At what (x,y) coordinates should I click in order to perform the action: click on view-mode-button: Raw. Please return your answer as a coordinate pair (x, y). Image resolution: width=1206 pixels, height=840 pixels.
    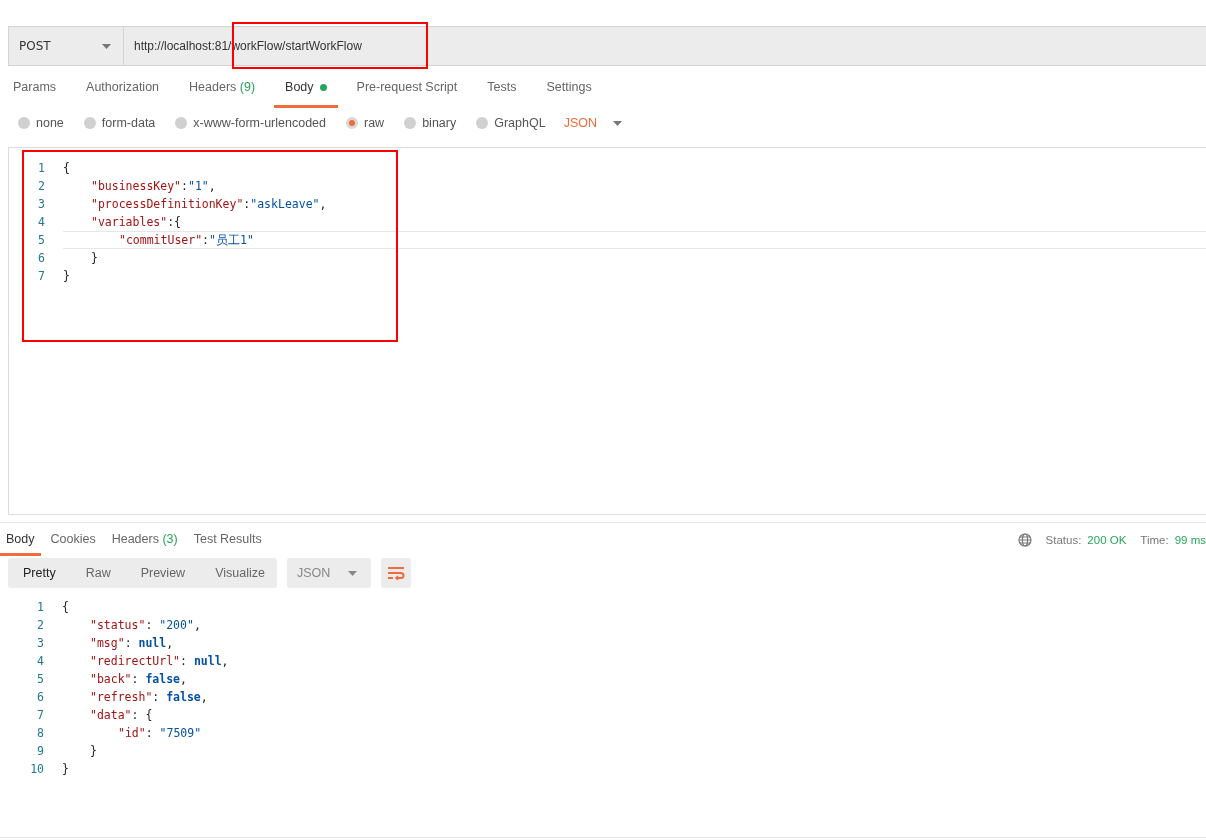
    Looking at the image, I should click on (98, 573).